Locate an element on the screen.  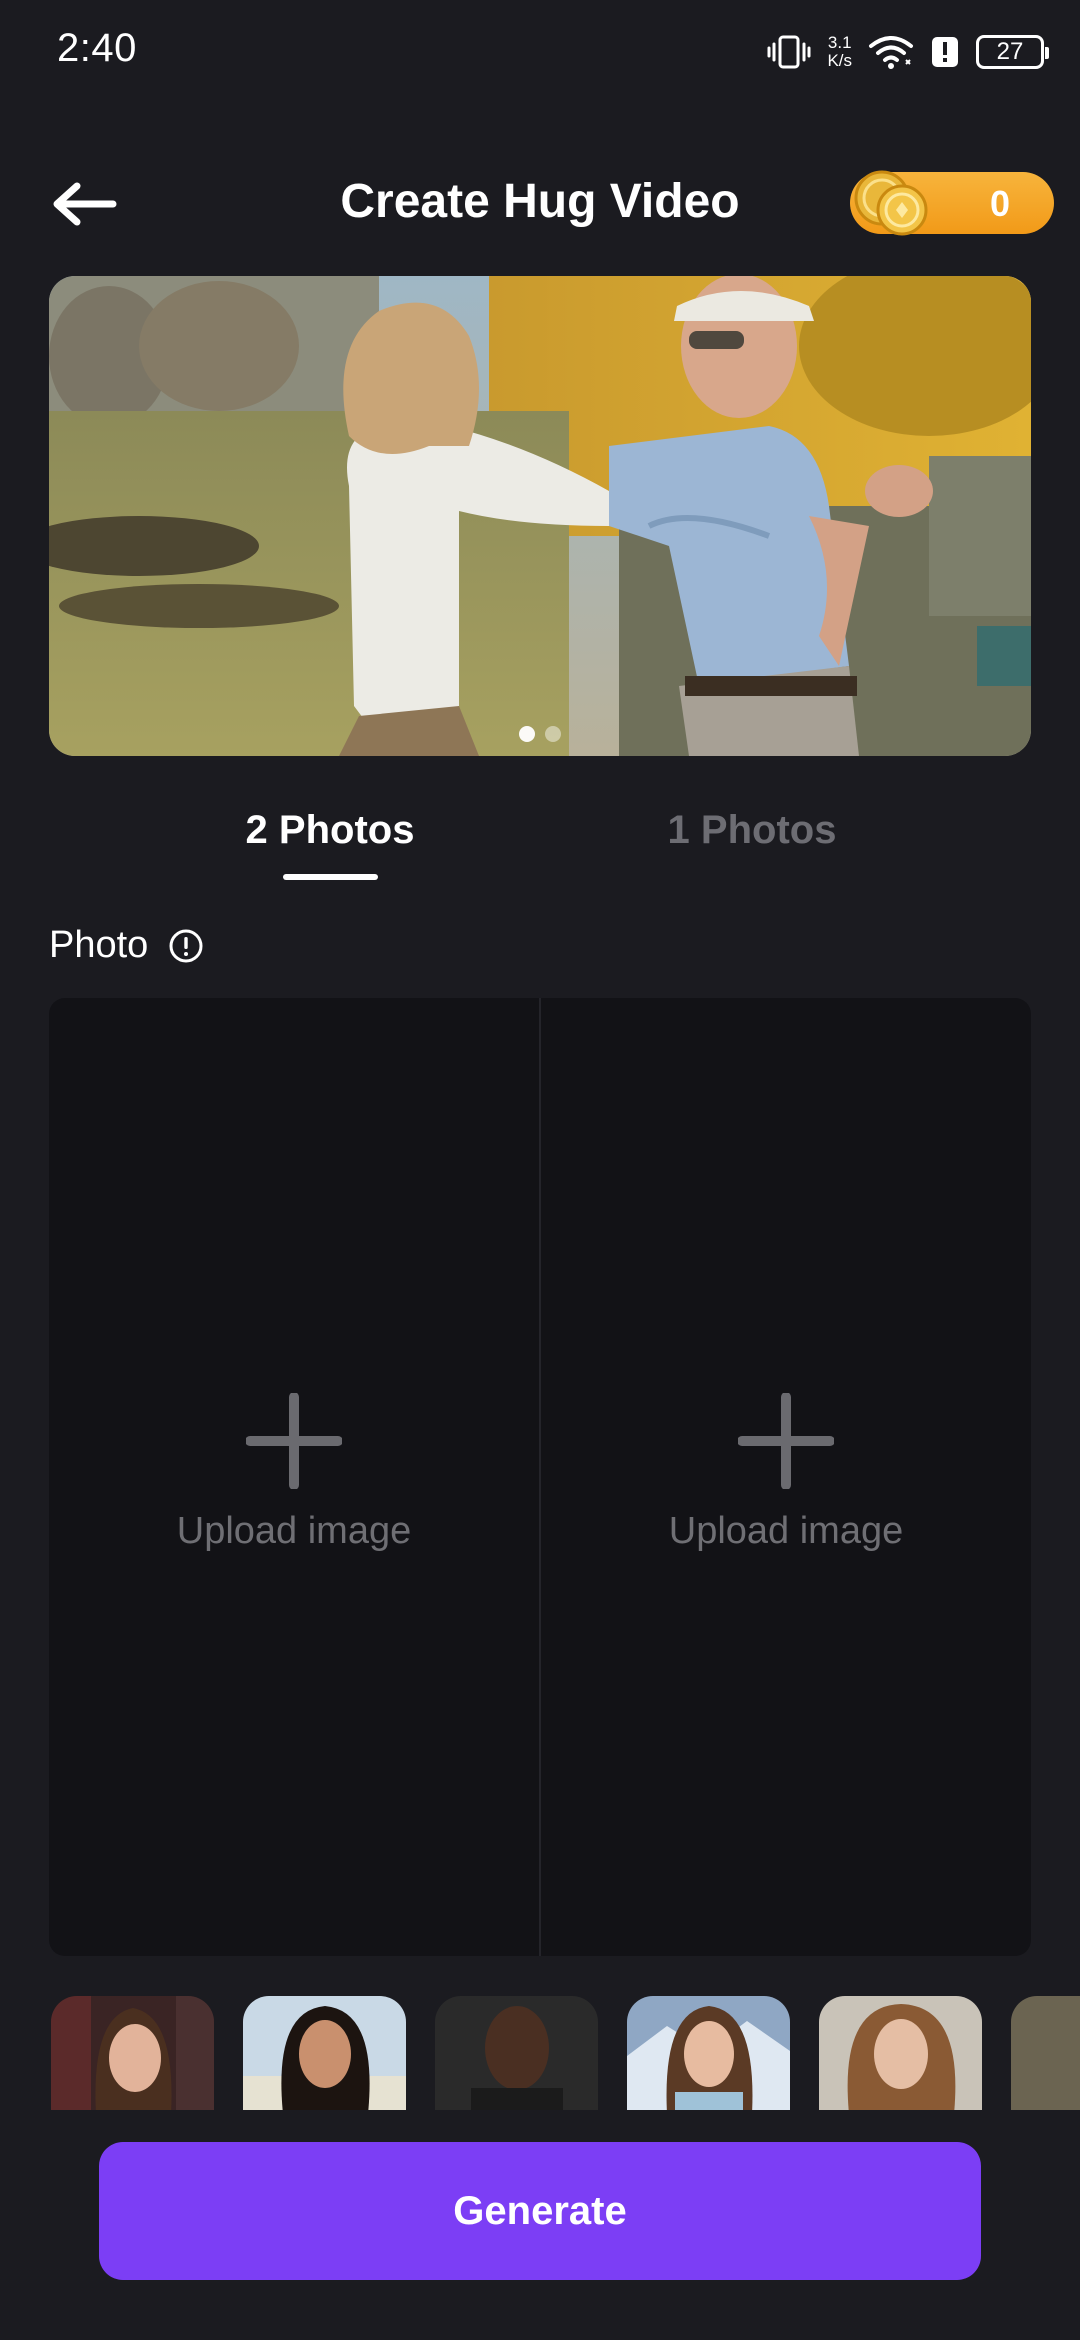
coin-balance-button: 0 is located at coordinates (952, 203).